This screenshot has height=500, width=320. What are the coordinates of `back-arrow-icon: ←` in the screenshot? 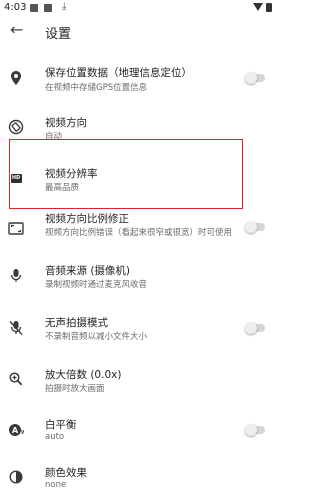 It's located at (16, 30).